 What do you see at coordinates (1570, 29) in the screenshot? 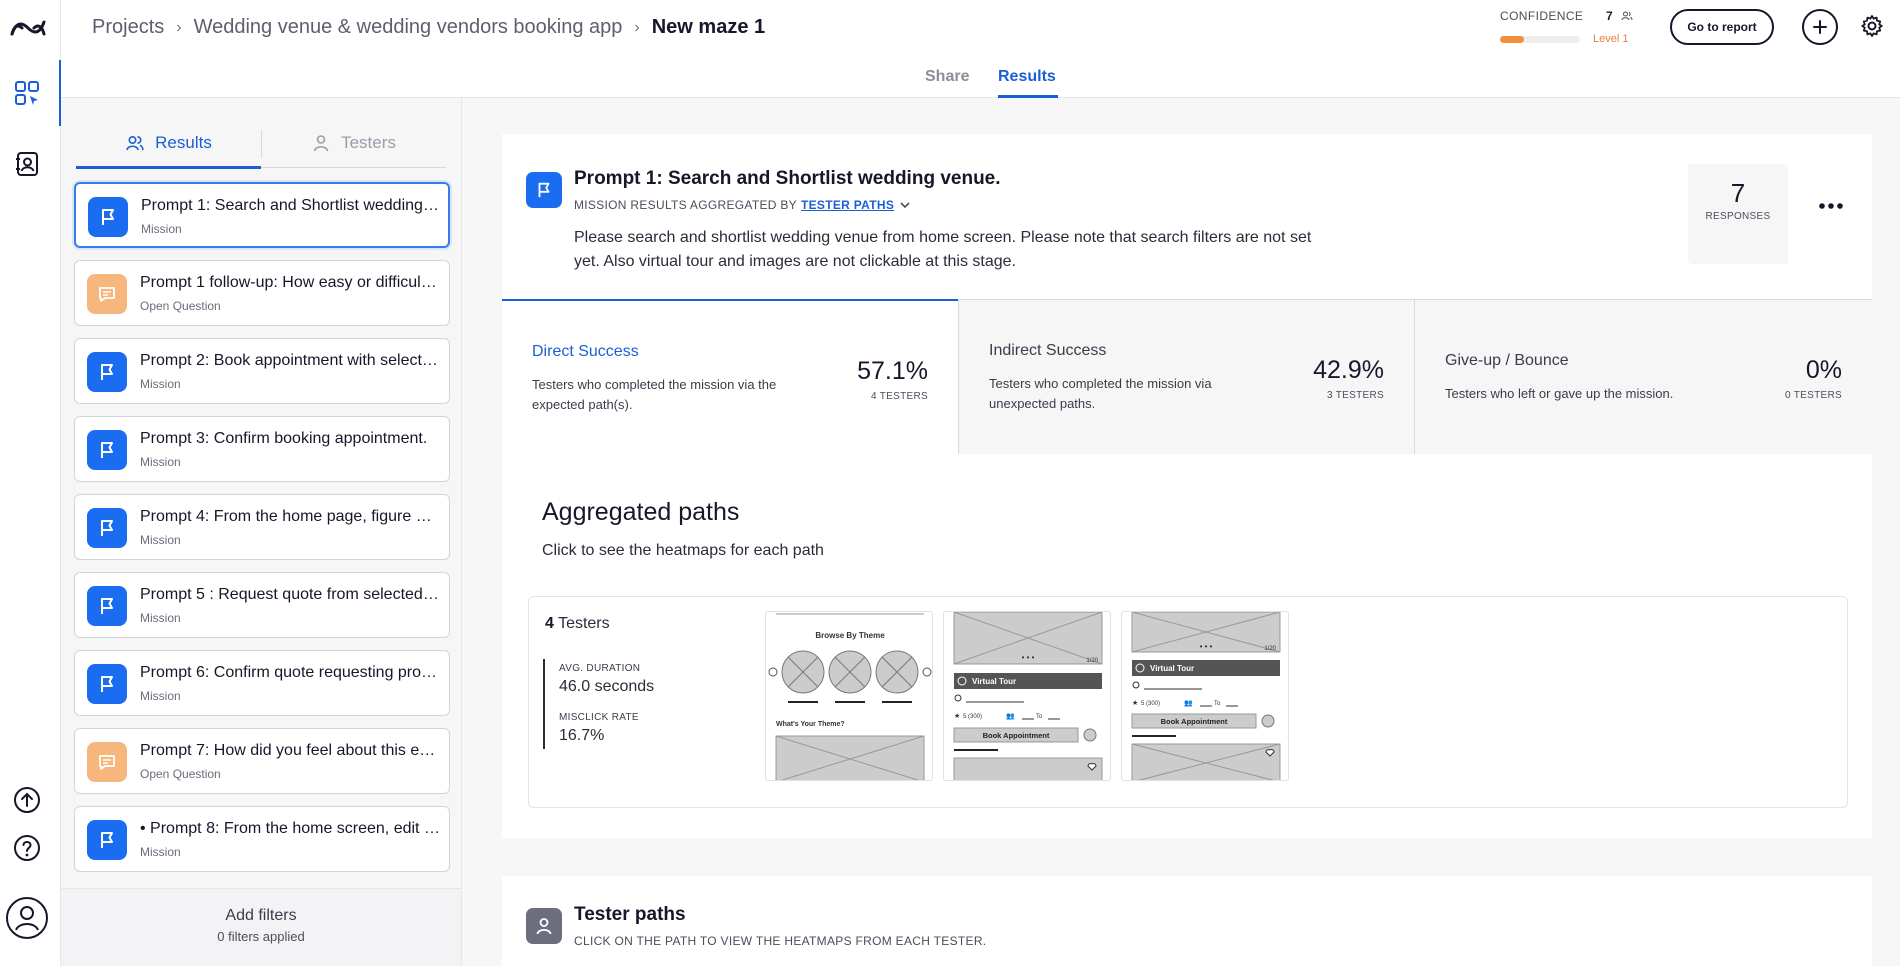
I see `confidence-meter: CONFIDENCE 7 Level 1` at bounding box center [1570, 29].